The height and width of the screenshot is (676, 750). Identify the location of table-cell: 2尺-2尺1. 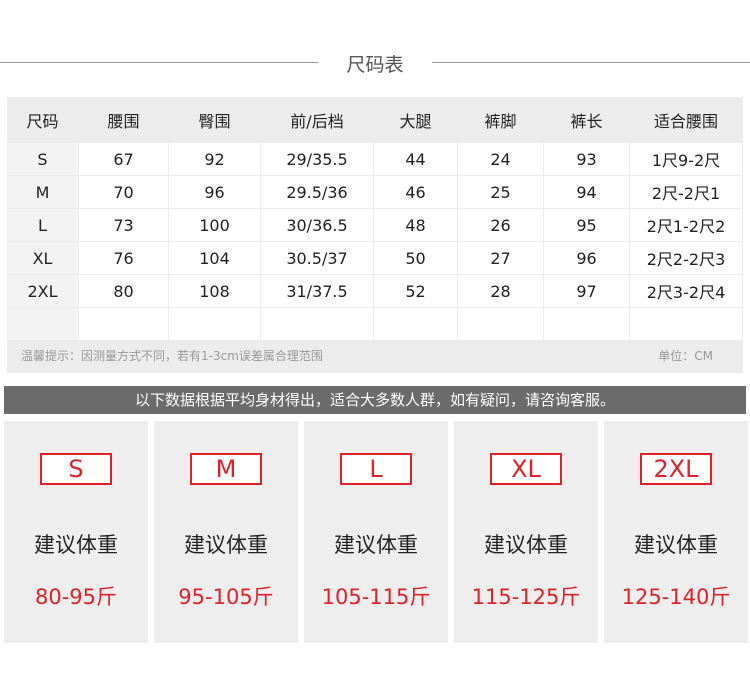
(686, 192).